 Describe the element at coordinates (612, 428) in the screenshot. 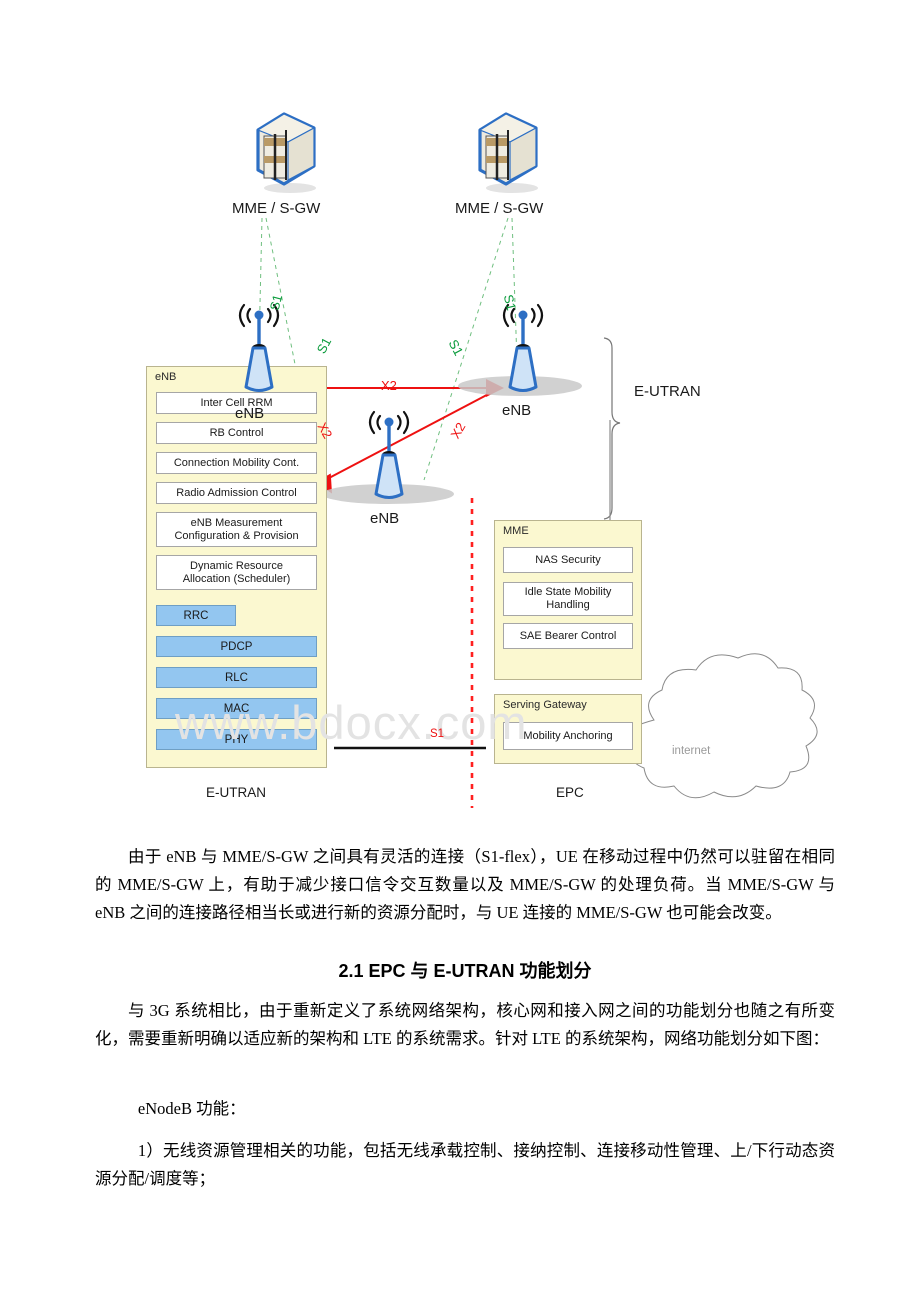

I see `e-utran-brace` at that location.